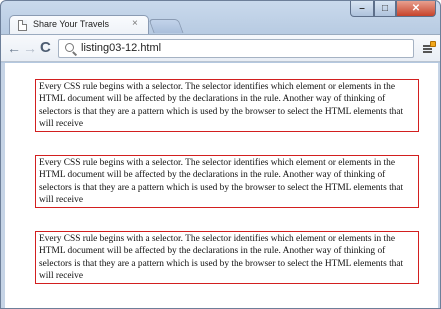 This screenshot has width=441, height=309. Describe the element at coordinates (45, 48) in the screenshot. I see `reload-icon: C` at that location.